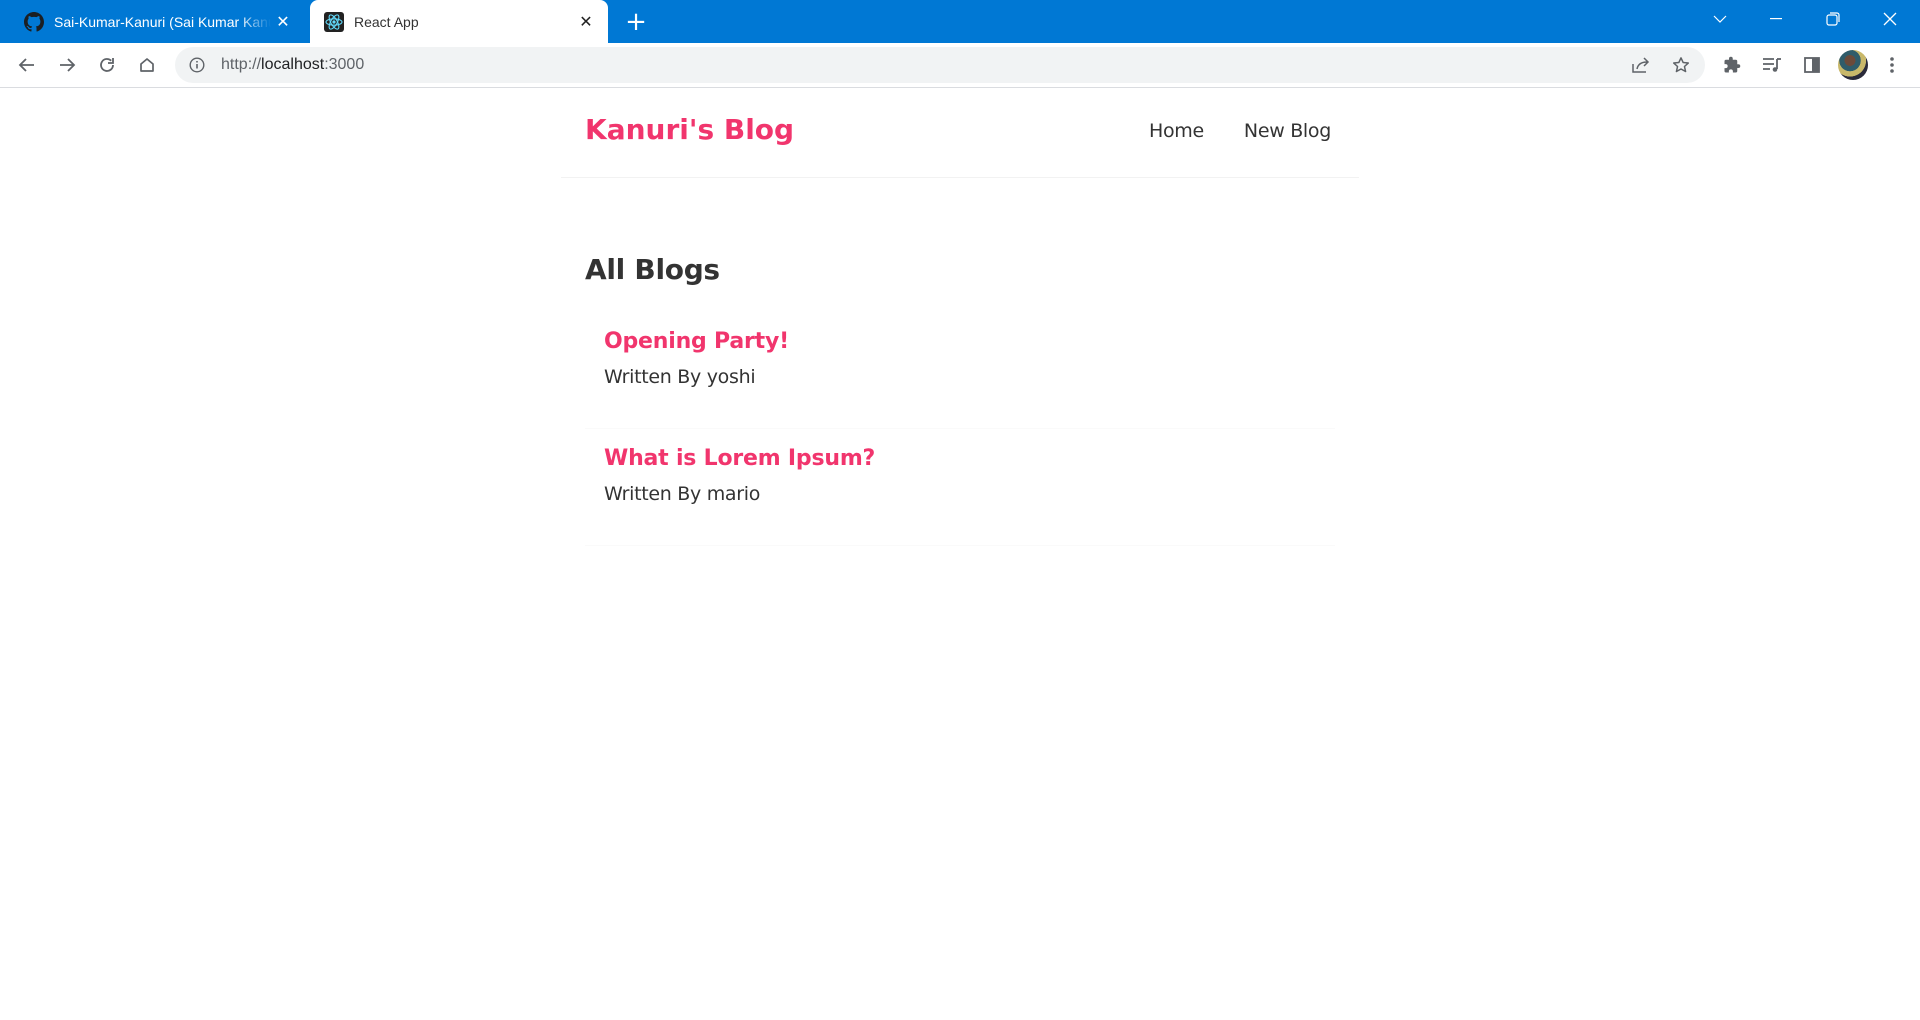 This screenshot has height=1020, width=1920. What do you see at coordinates (386, 21) in the screenshot?
I see `tab-title: React App` at bounding box center [386, 21].